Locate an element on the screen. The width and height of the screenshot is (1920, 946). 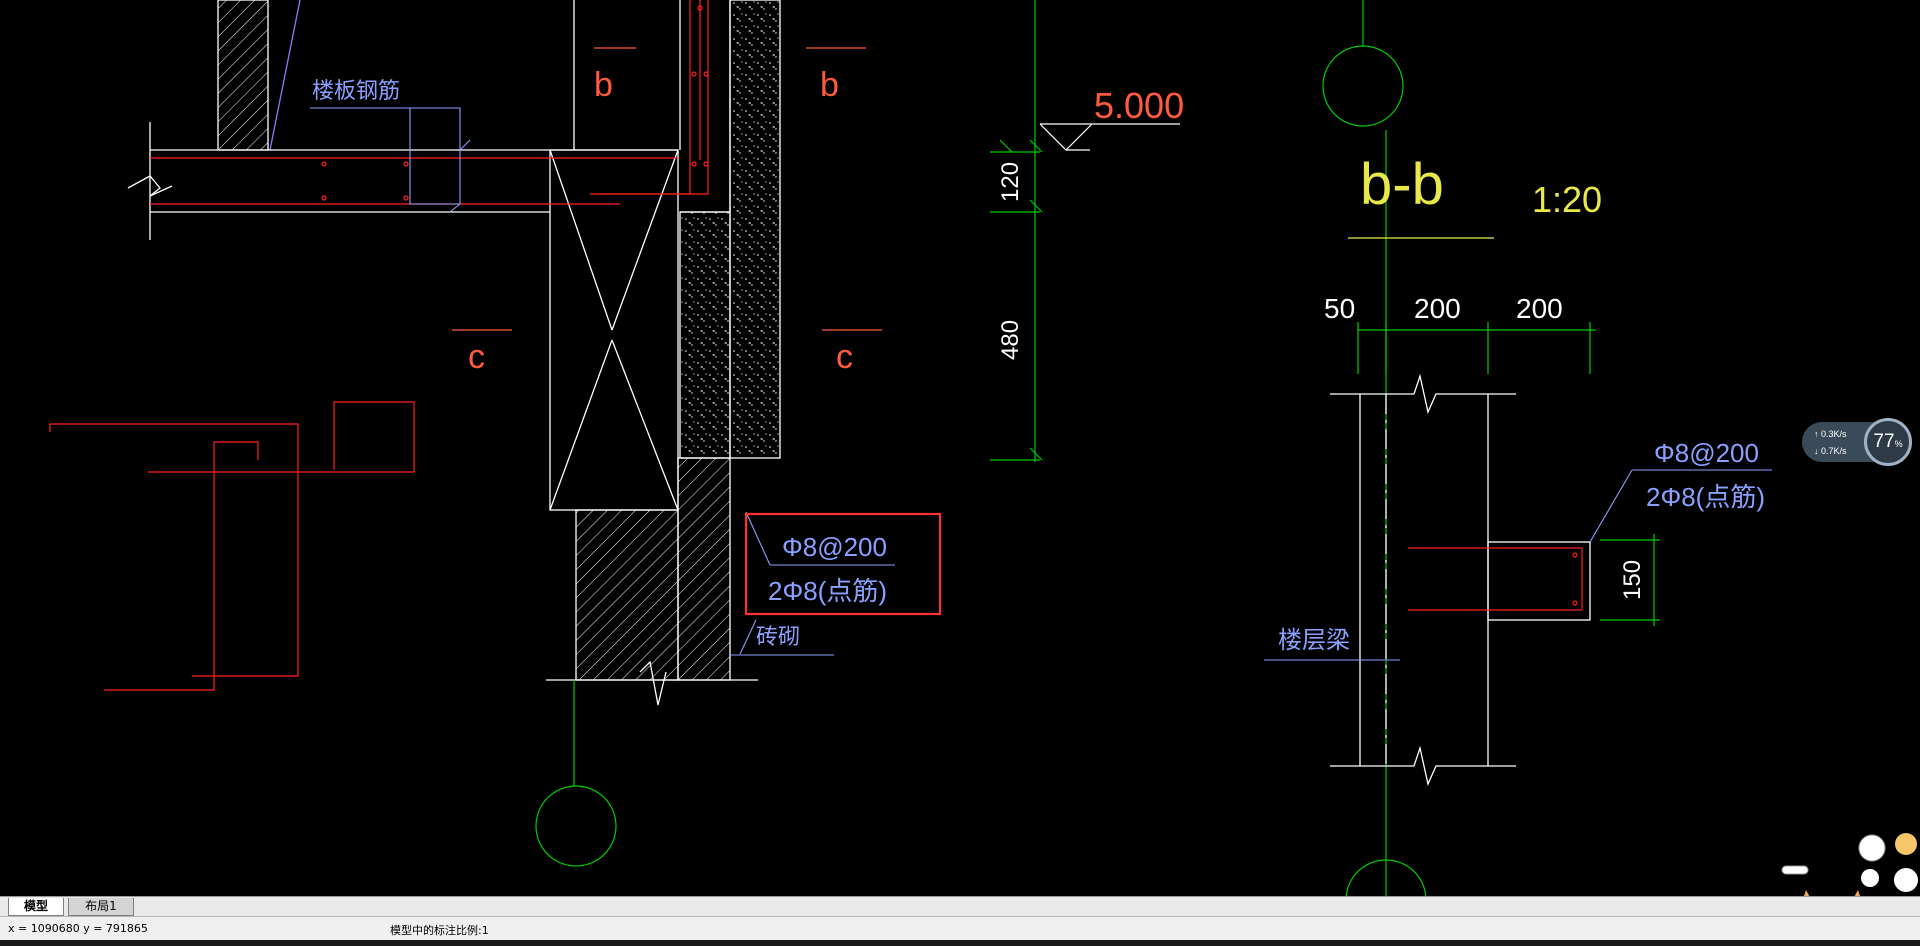
section-bb-rebar is located at coordinates (1495, 579).